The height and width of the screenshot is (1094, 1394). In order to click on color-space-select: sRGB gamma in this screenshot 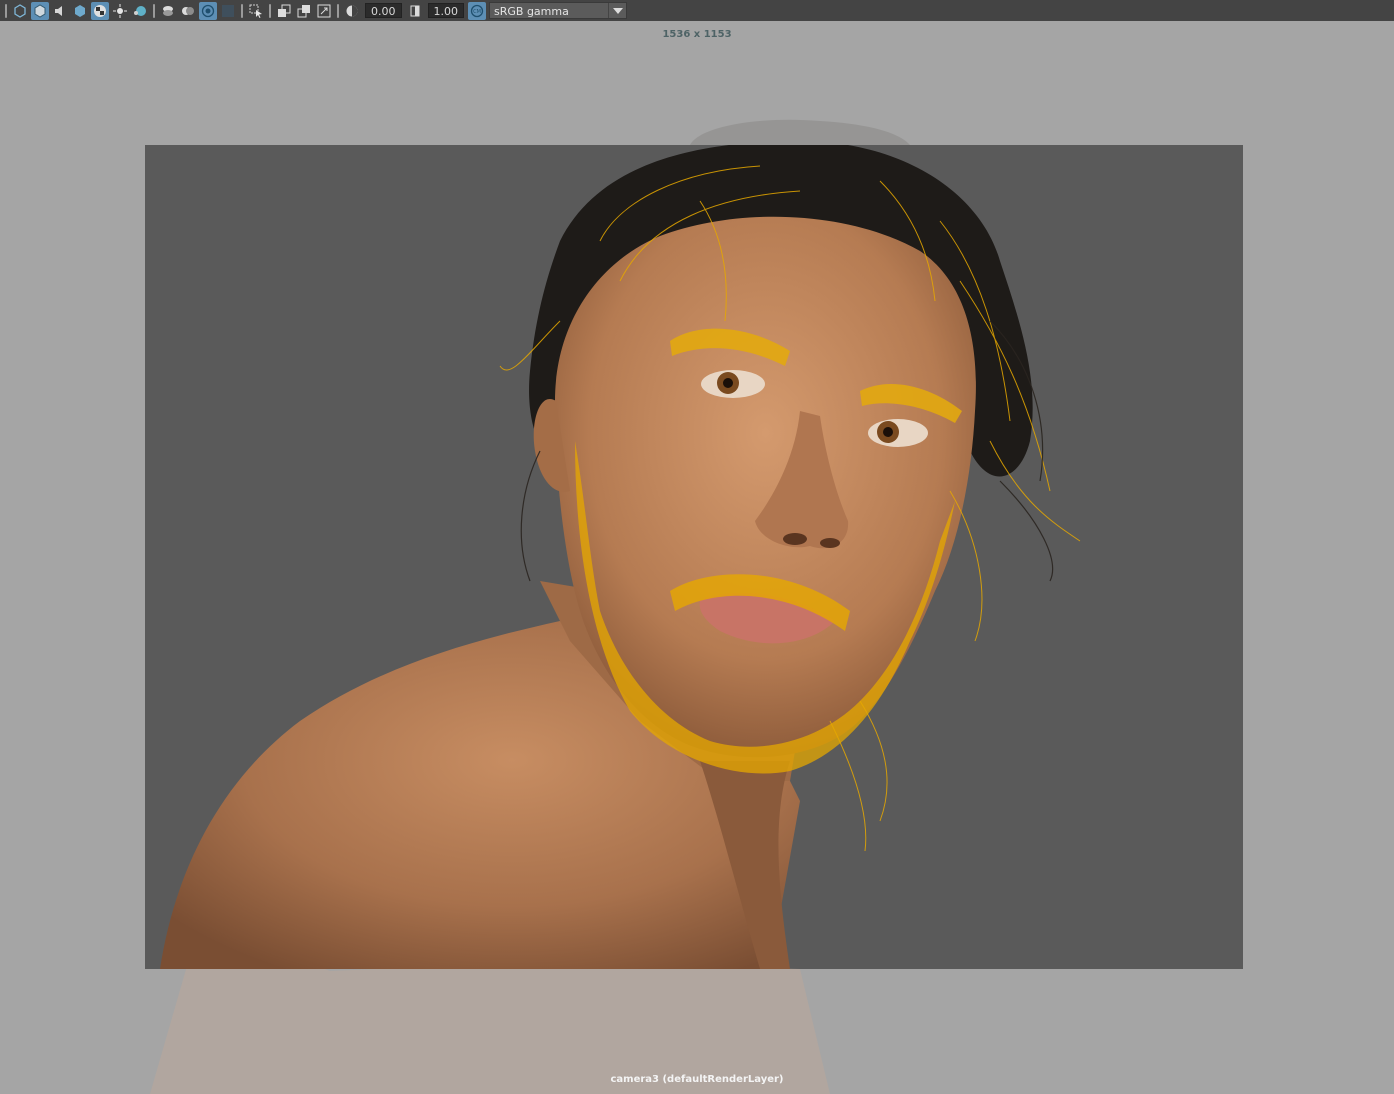, I will do `click(558, 10)`.